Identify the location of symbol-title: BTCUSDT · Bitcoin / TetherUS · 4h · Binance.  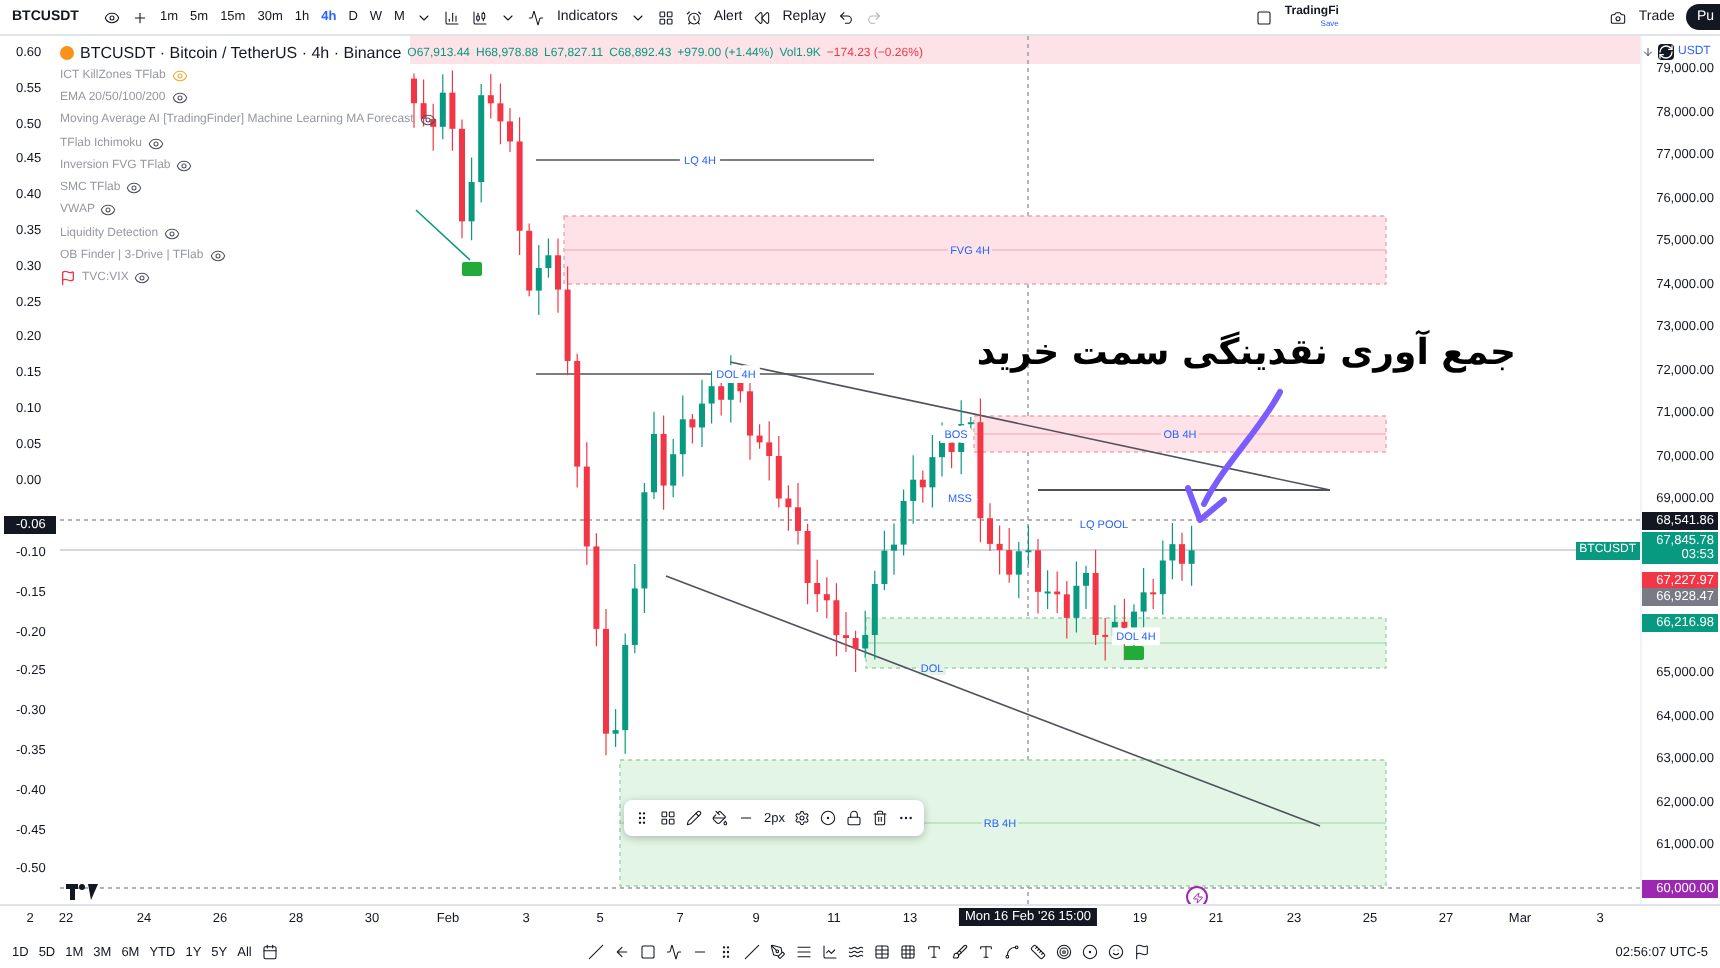
(241, 53).